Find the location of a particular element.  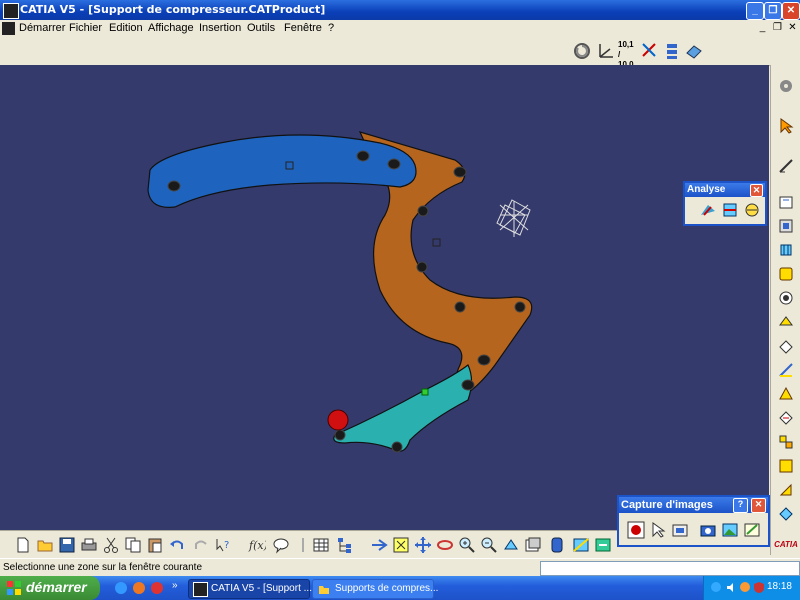

capture-help-button: ? is located at coordinates (740, 505).